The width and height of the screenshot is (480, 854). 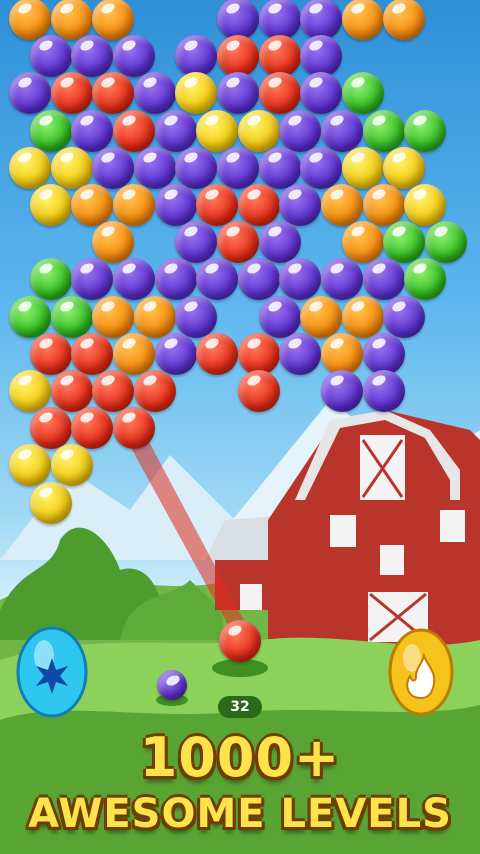 What do you see at coordinates (240, 757) in the screenshot?
I see `promo-line1: 1000+` at bounding box center [240, 757].